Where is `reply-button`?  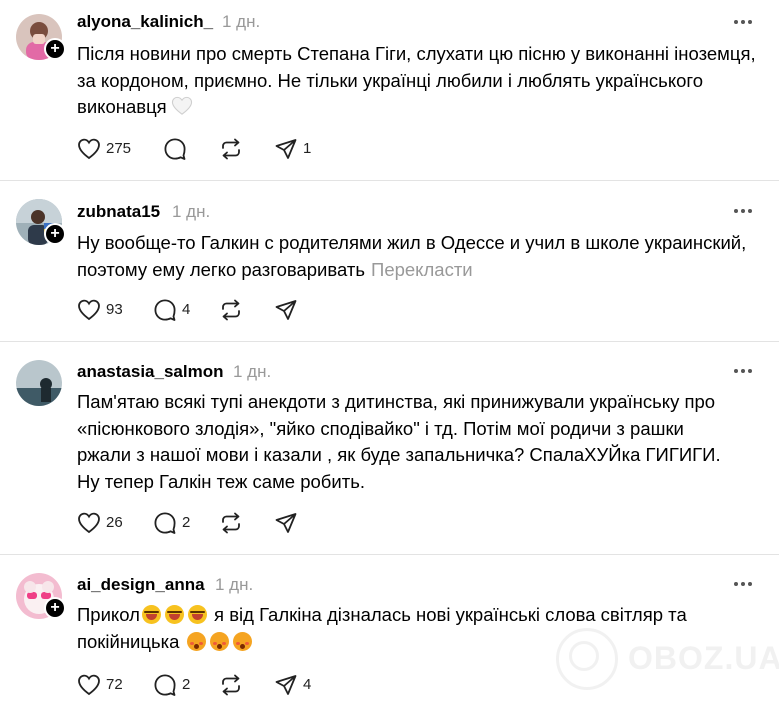
reply-button is located at coordinates (178, 149).